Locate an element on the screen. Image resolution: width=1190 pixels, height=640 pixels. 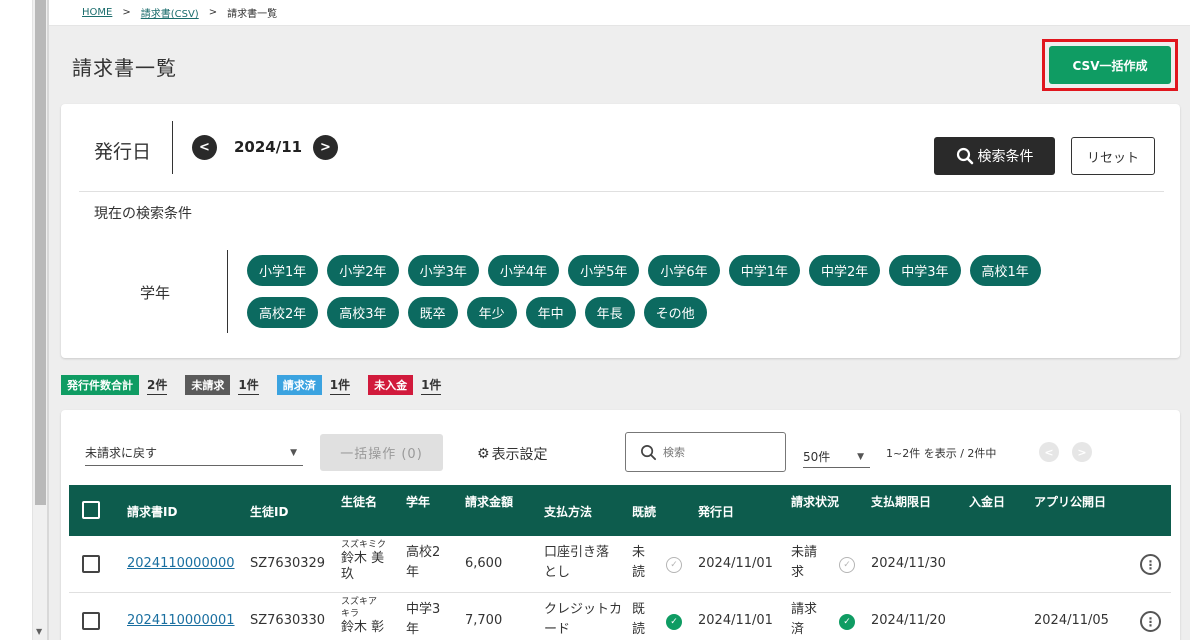
issue-date: 2024/11/01 is located at coordinates (735, 620).